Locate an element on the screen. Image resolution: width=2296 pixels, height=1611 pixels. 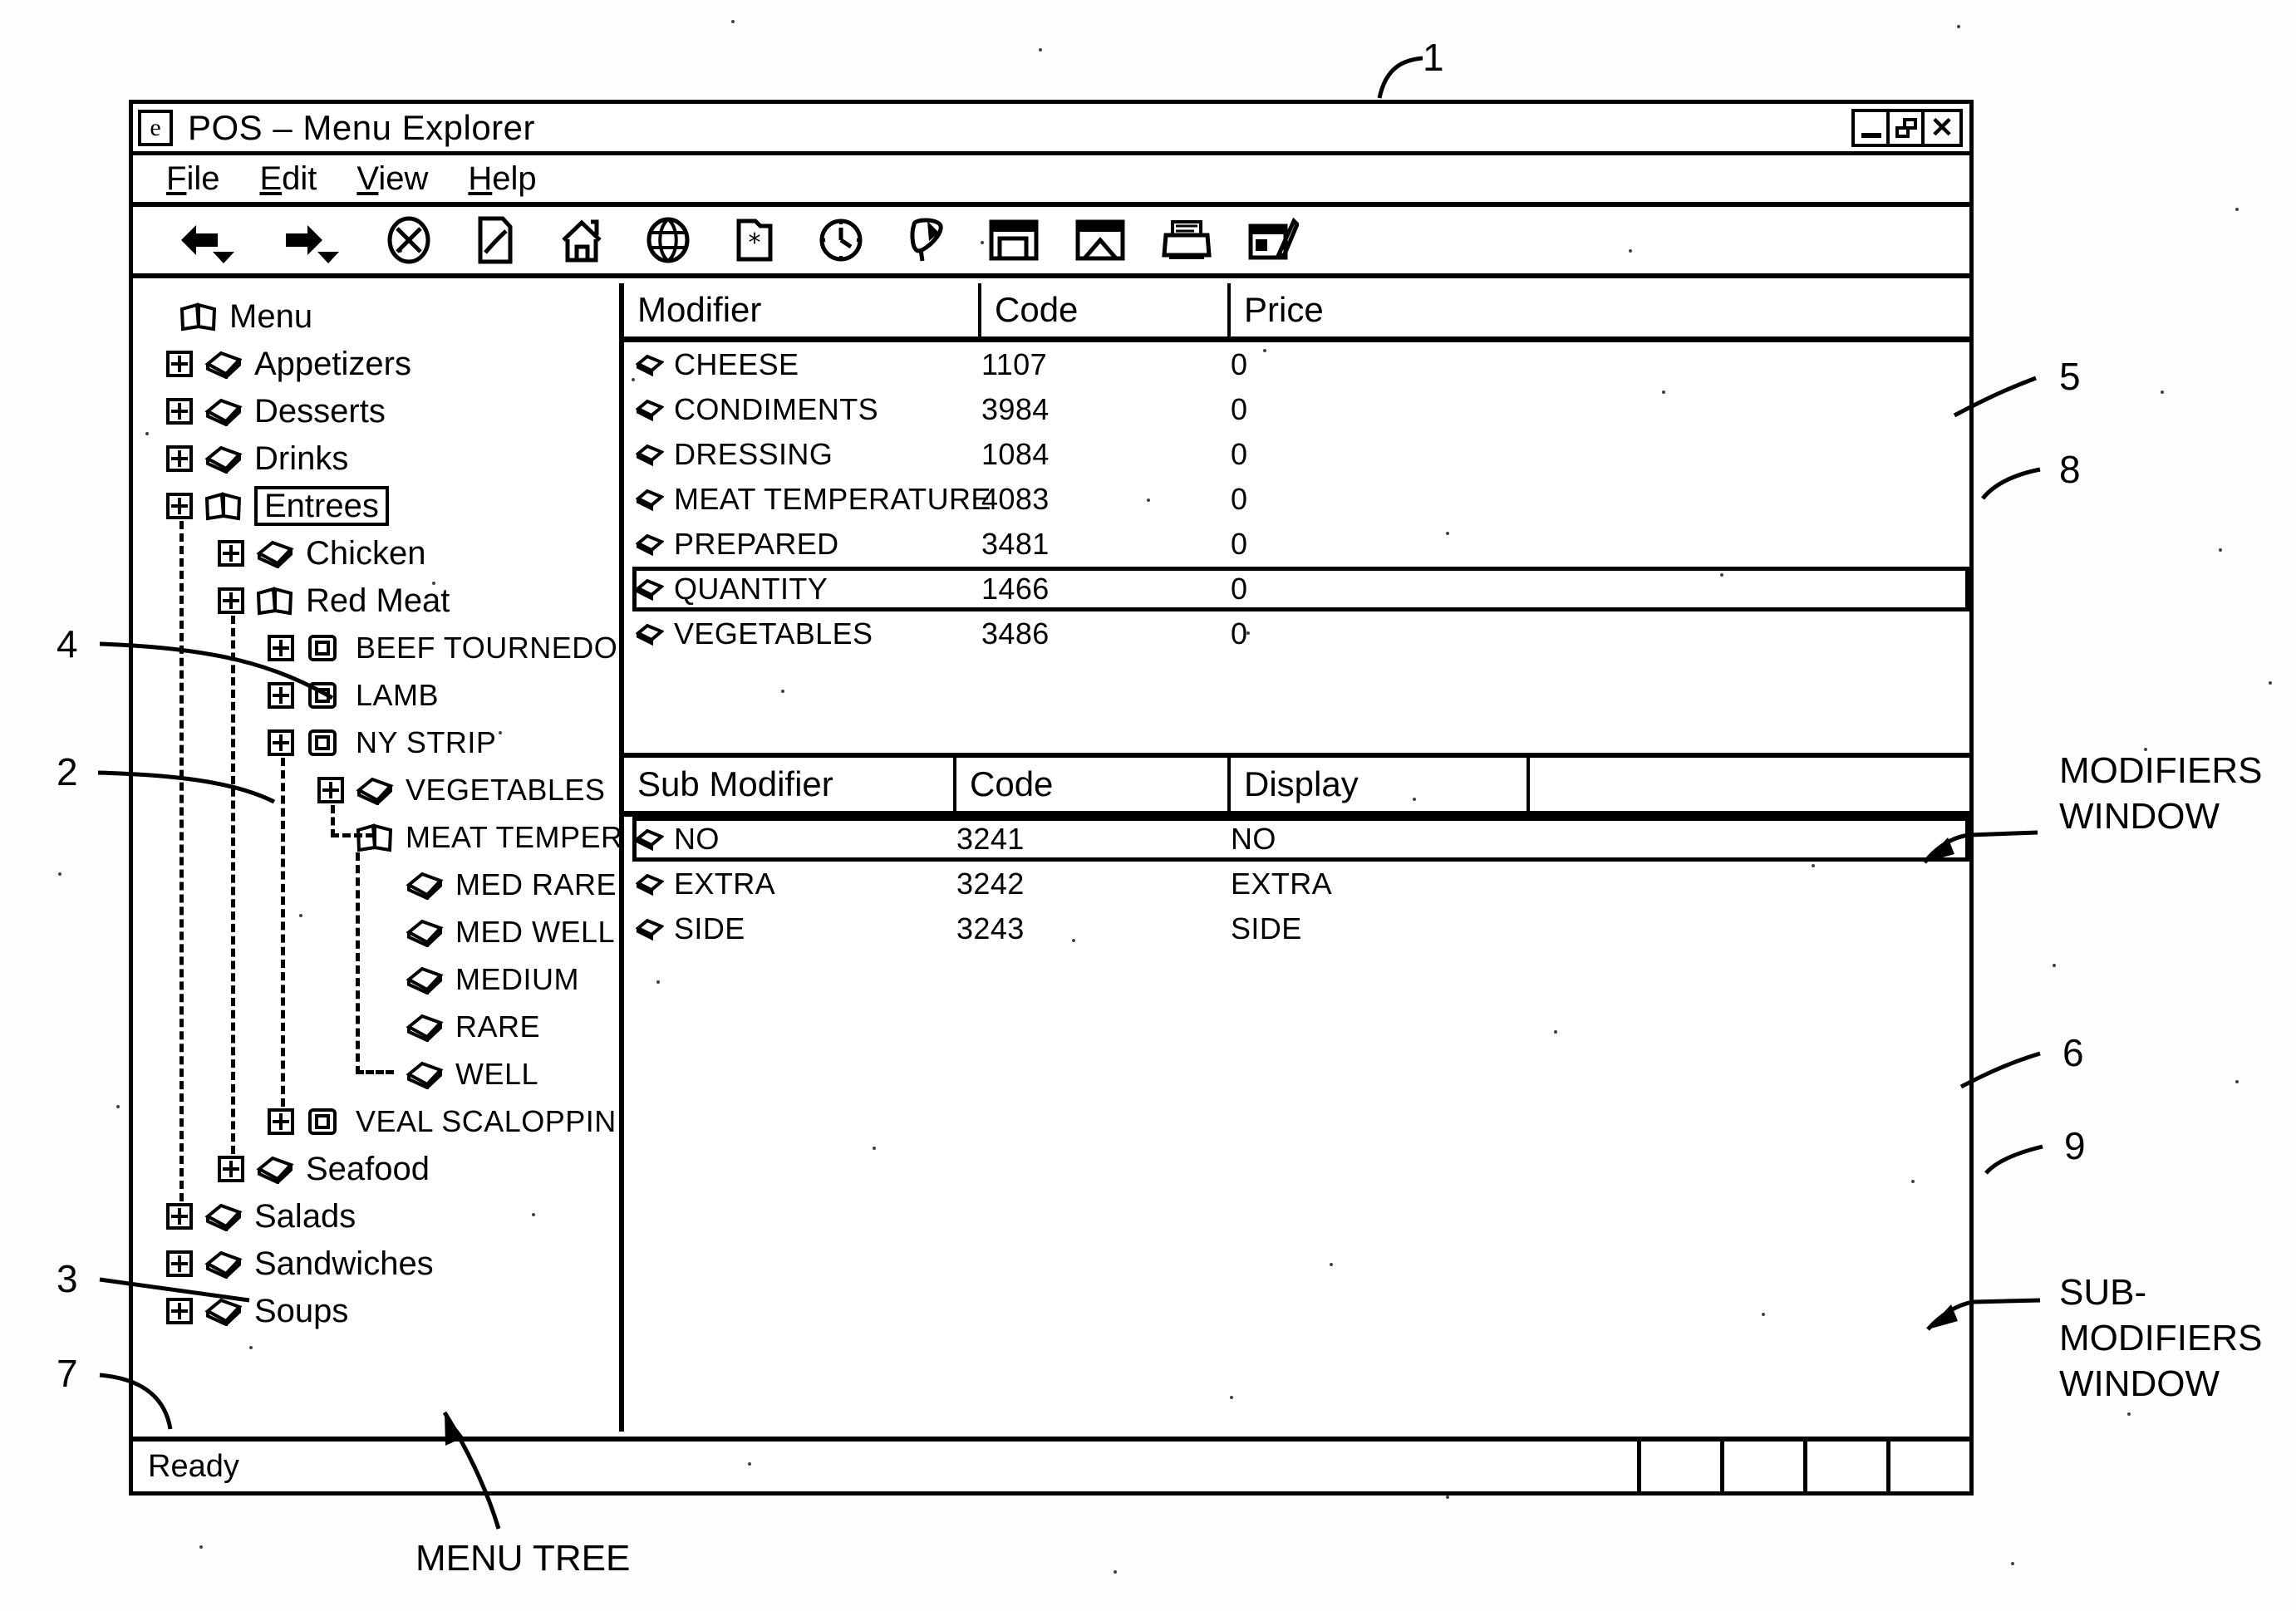
sub-modifier-row: NO 3241 NO is located at coordinates (1296, 839).